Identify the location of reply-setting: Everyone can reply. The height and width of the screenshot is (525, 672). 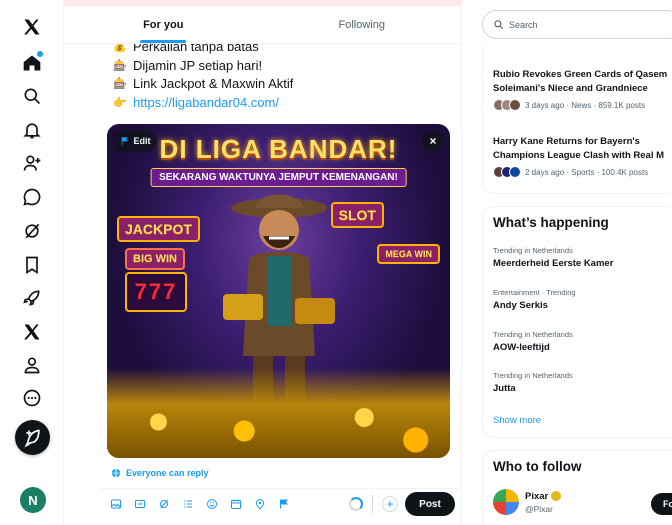
(160, 473).